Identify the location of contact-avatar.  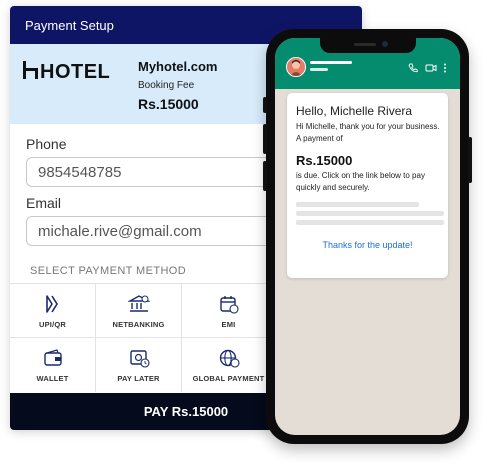
(296, 67).